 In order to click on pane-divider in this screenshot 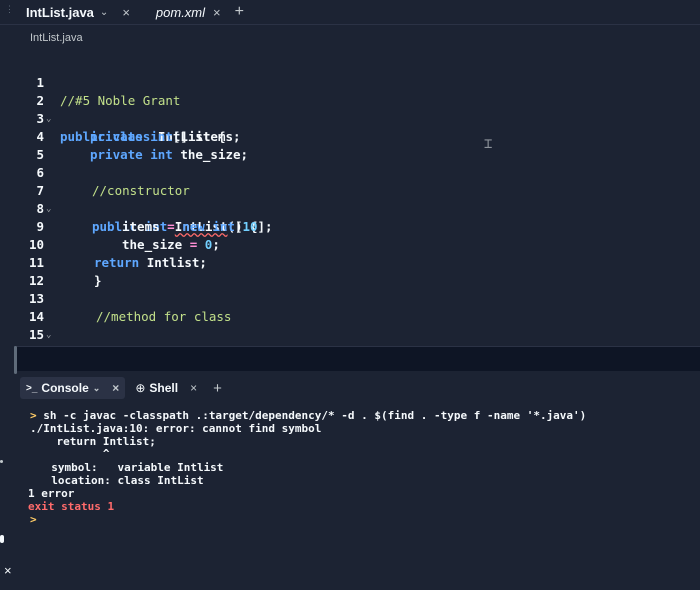, I will do `click(357, 358)`.